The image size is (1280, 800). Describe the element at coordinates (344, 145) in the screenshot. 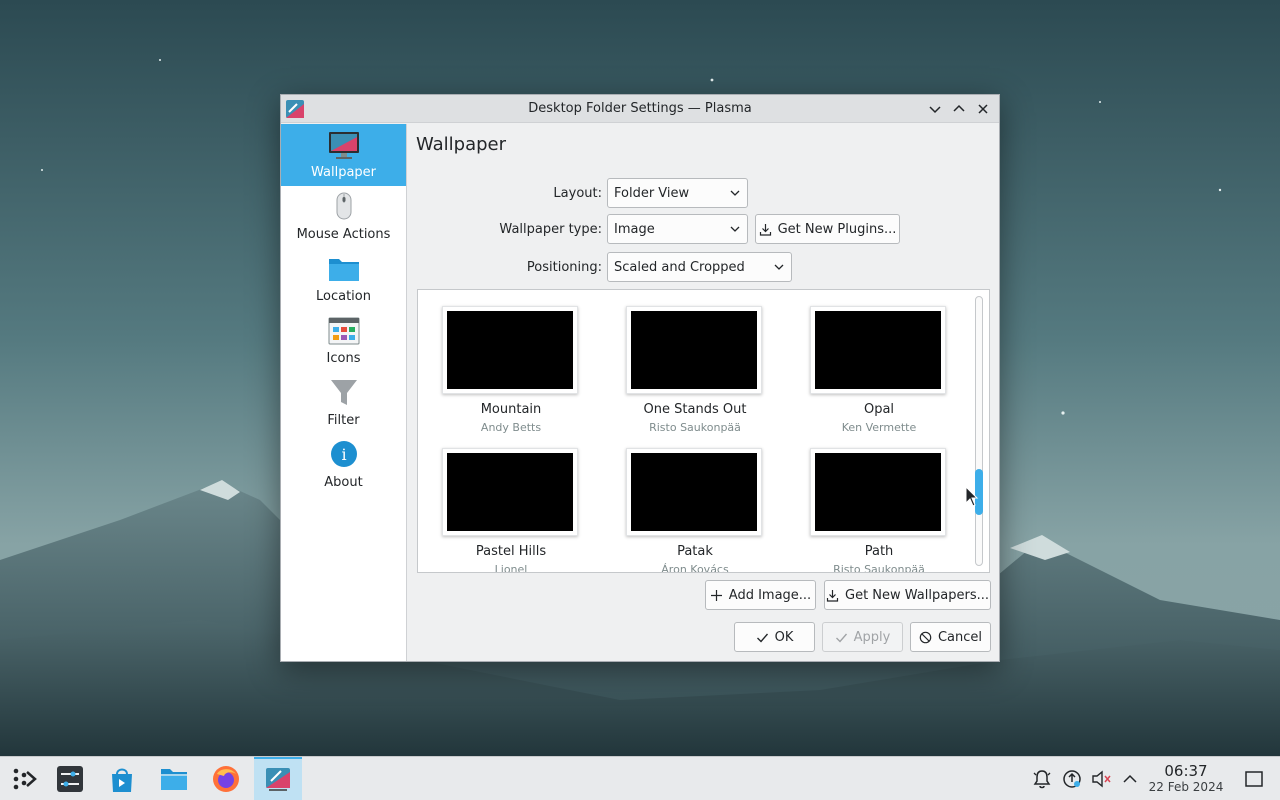

I see `monitor-icon` at that location.